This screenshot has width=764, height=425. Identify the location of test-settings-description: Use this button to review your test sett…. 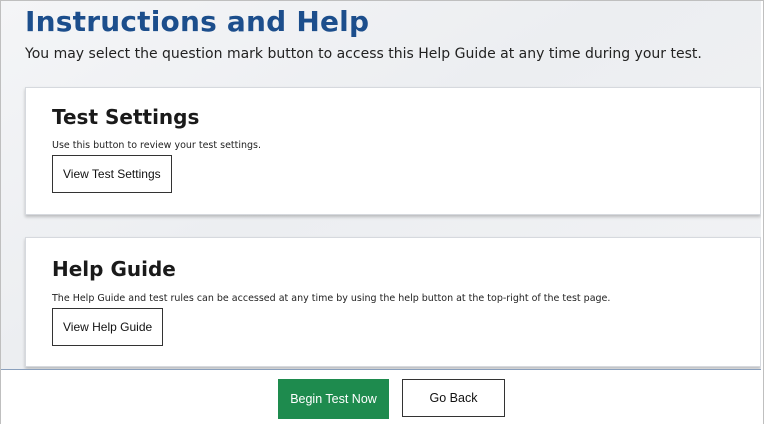
(157, 145).